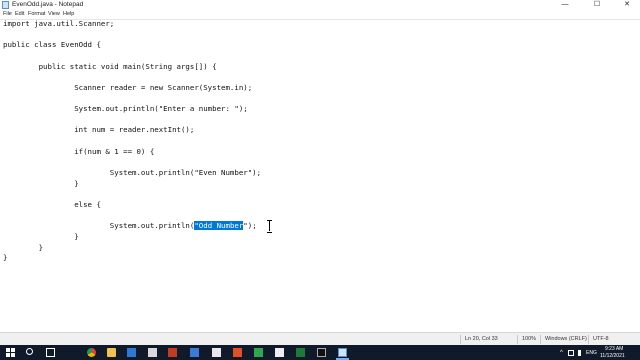 The image size is (640, 360). What do you see at coordinates (29, 351) in the screenshot?
I see `search-icon` at bounding box center [29, 351].